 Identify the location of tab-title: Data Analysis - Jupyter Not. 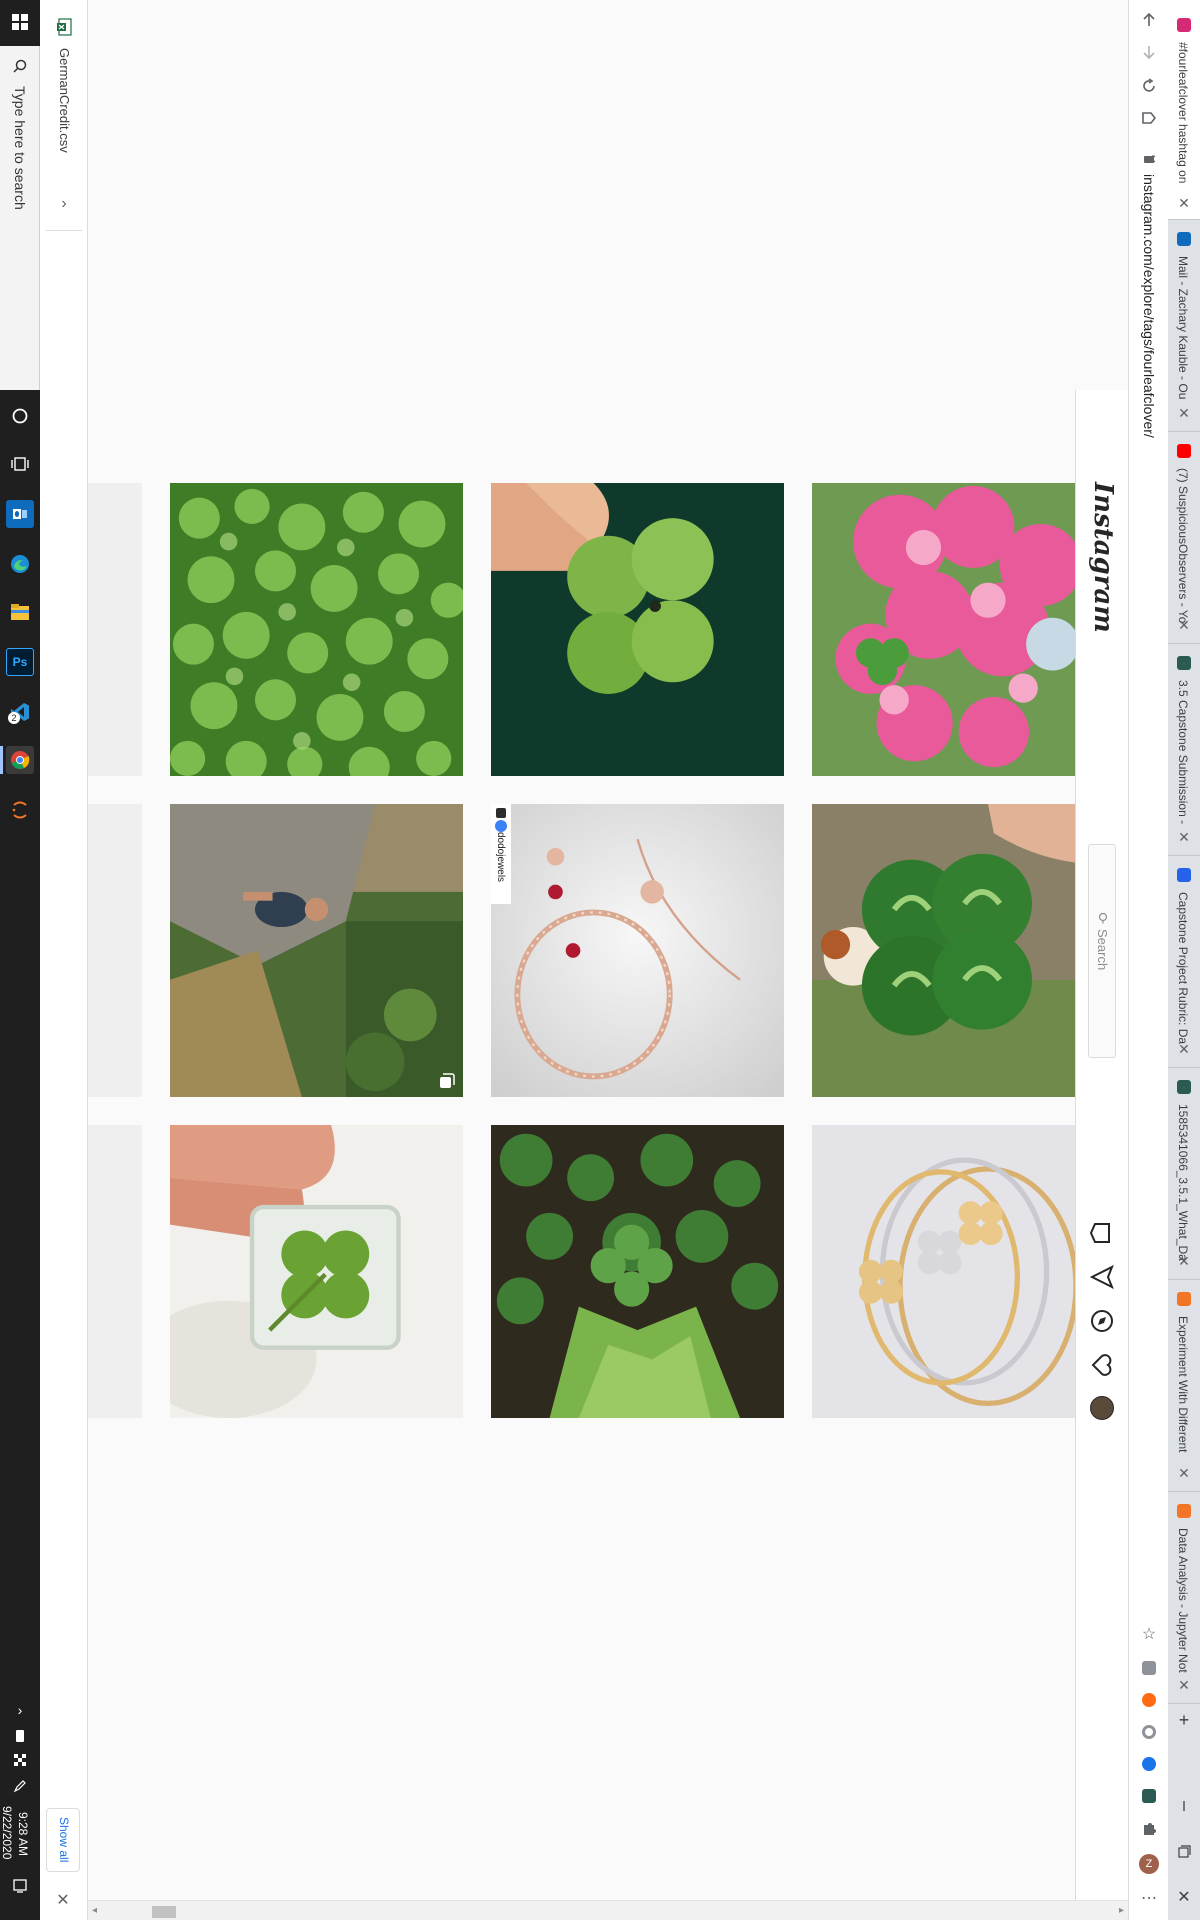
(1183, 1600).